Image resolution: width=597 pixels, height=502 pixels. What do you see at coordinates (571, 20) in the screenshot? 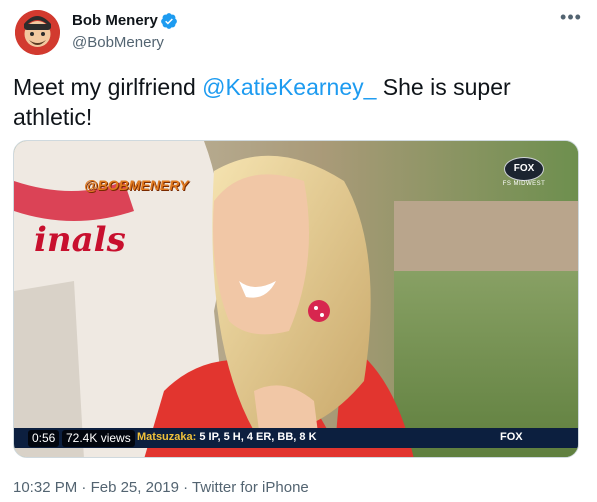
I see `more-options-icon: •••` at bounding box center [571, 20].